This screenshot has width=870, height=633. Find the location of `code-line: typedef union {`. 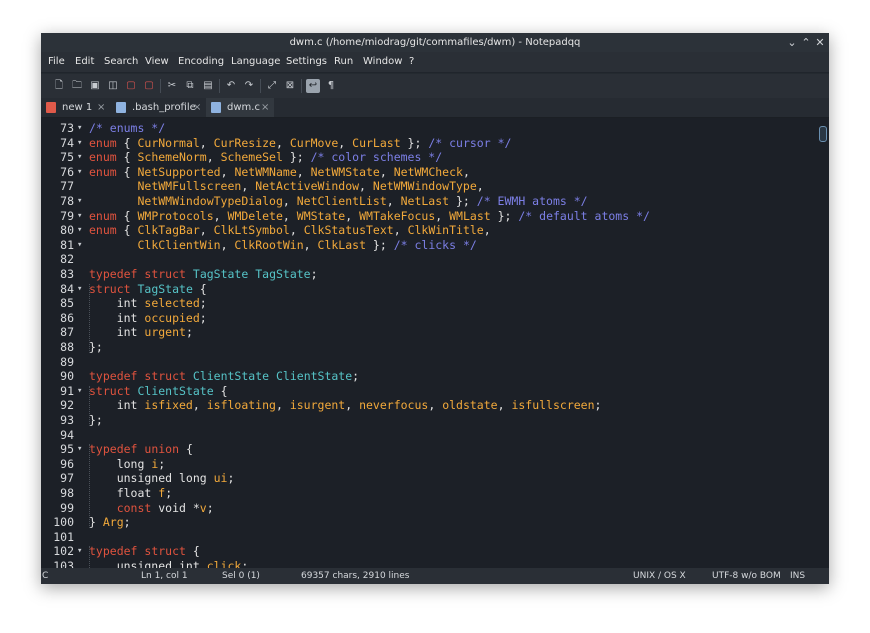

code-line: typedef union { is located at coordinates (141, 449).